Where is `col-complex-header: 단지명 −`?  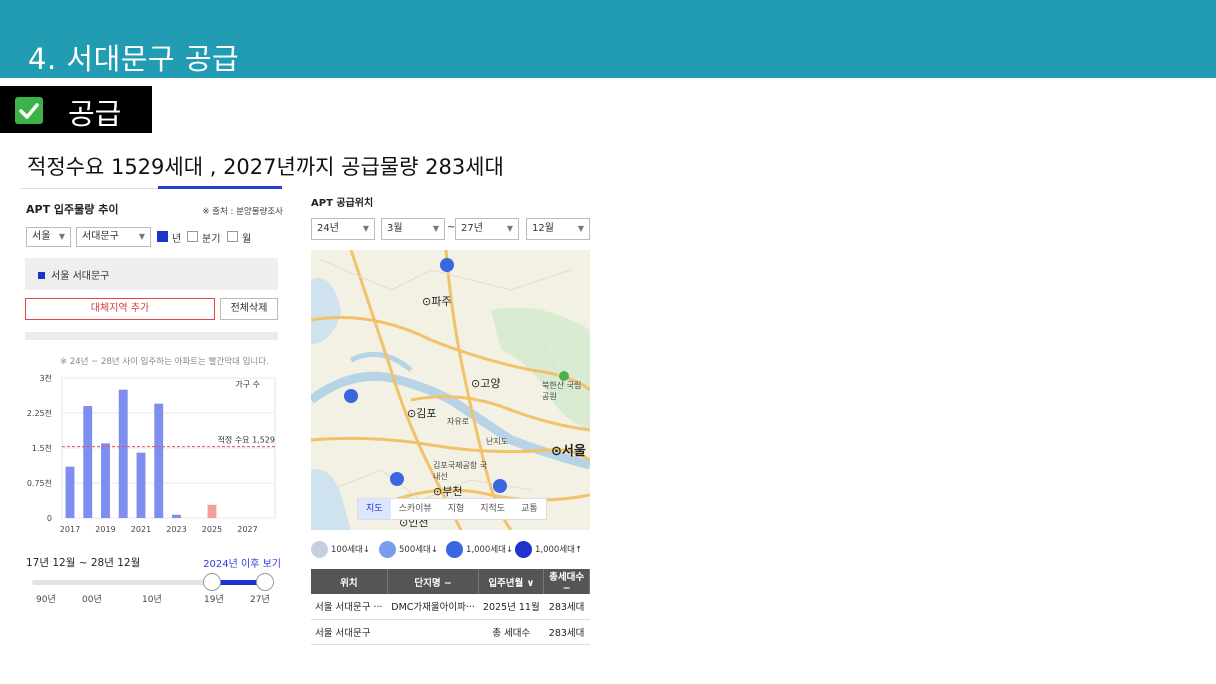 col-complex-header: 단지명 − is located at coordinates (433, 581).